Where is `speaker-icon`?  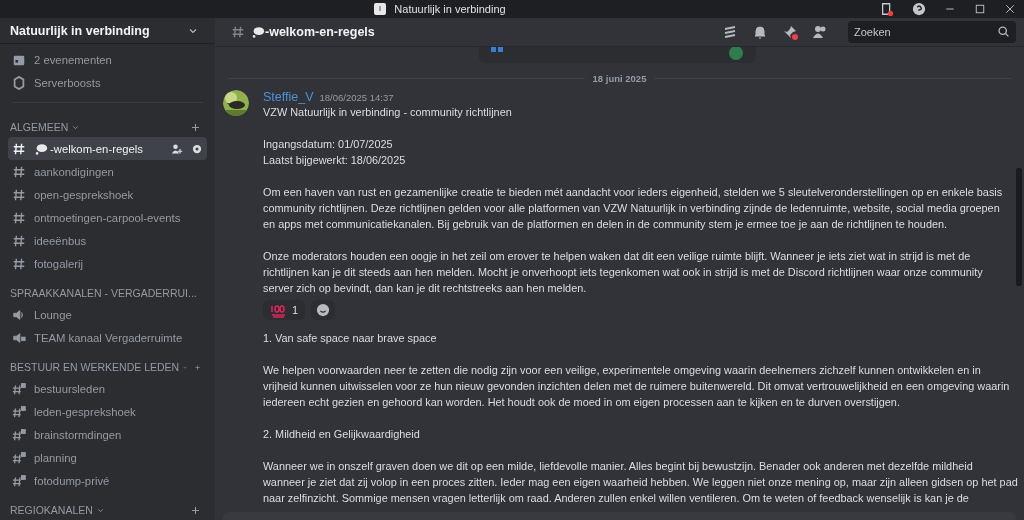 speaker-icon is located at coordinates (19, 314).